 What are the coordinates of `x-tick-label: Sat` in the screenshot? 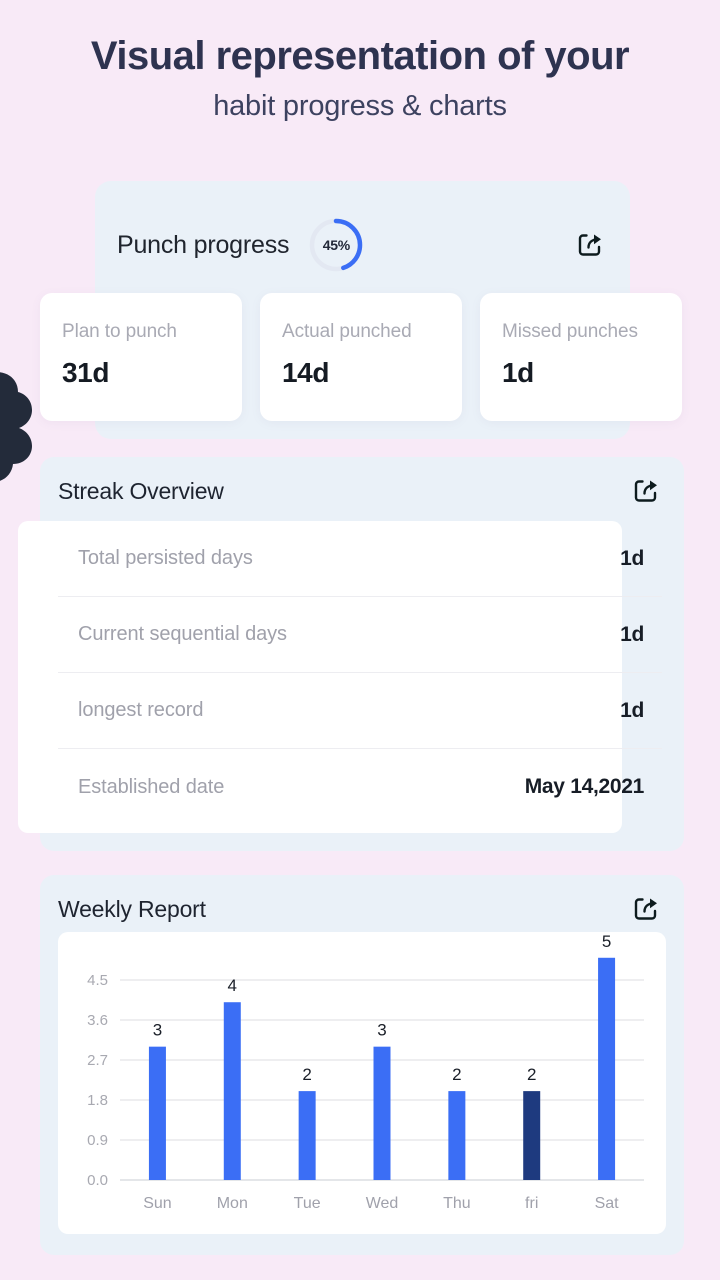 It's located at (607, 1203).